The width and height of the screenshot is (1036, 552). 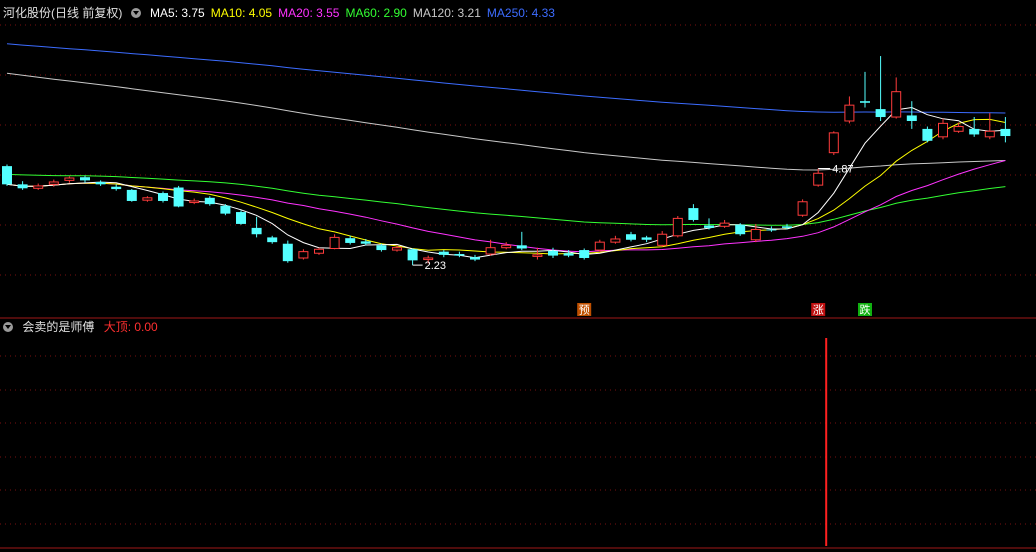 What do you see at coordinates (241, 13) in the screenshot?
I see `ma-value-1: MA10: 4.05` at bounding box center [241, 13].